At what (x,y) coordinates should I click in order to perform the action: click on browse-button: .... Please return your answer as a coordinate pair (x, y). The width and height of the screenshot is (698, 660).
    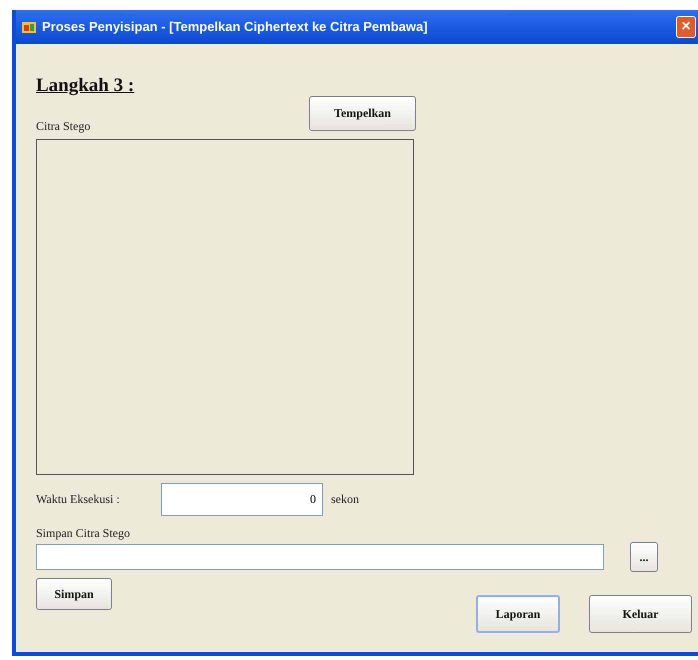
    Looking at the image, I should click on (644, 557).